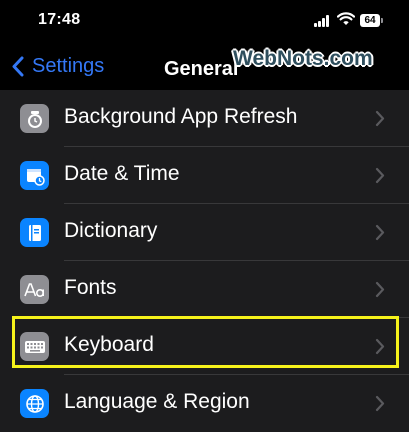  What do you see at coordinates (59, 19) in the screenshot?
I see `status-time: 17:48` at bounding box center [59, 19].